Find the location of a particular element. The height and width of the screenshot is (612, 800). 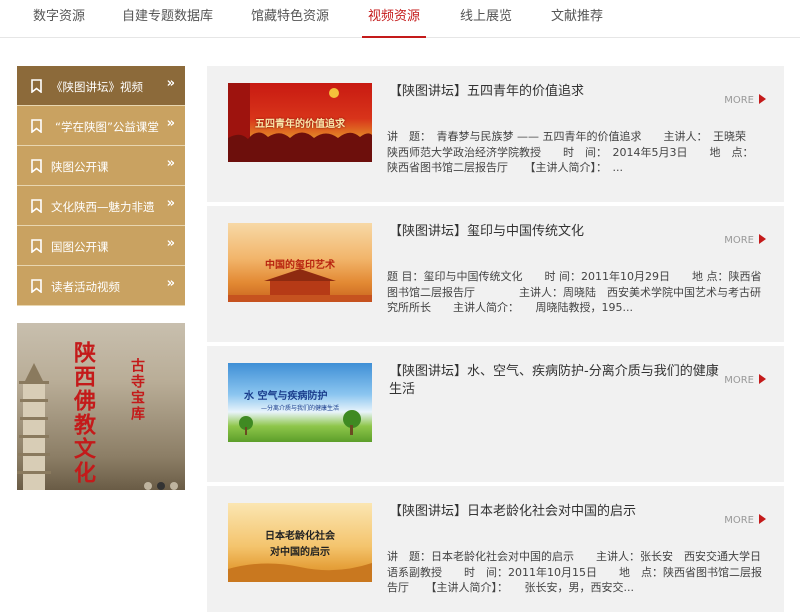

tab-recommended-literature: 文献推荐 is located at coordinates (577, 20).